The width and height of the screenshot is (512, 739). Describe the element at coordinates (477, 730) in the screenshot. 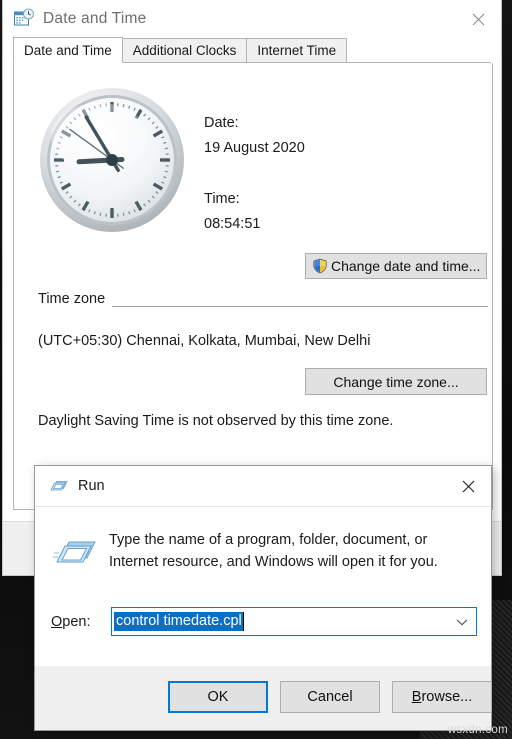

I see `watermark: wsxdn.com` at that location.